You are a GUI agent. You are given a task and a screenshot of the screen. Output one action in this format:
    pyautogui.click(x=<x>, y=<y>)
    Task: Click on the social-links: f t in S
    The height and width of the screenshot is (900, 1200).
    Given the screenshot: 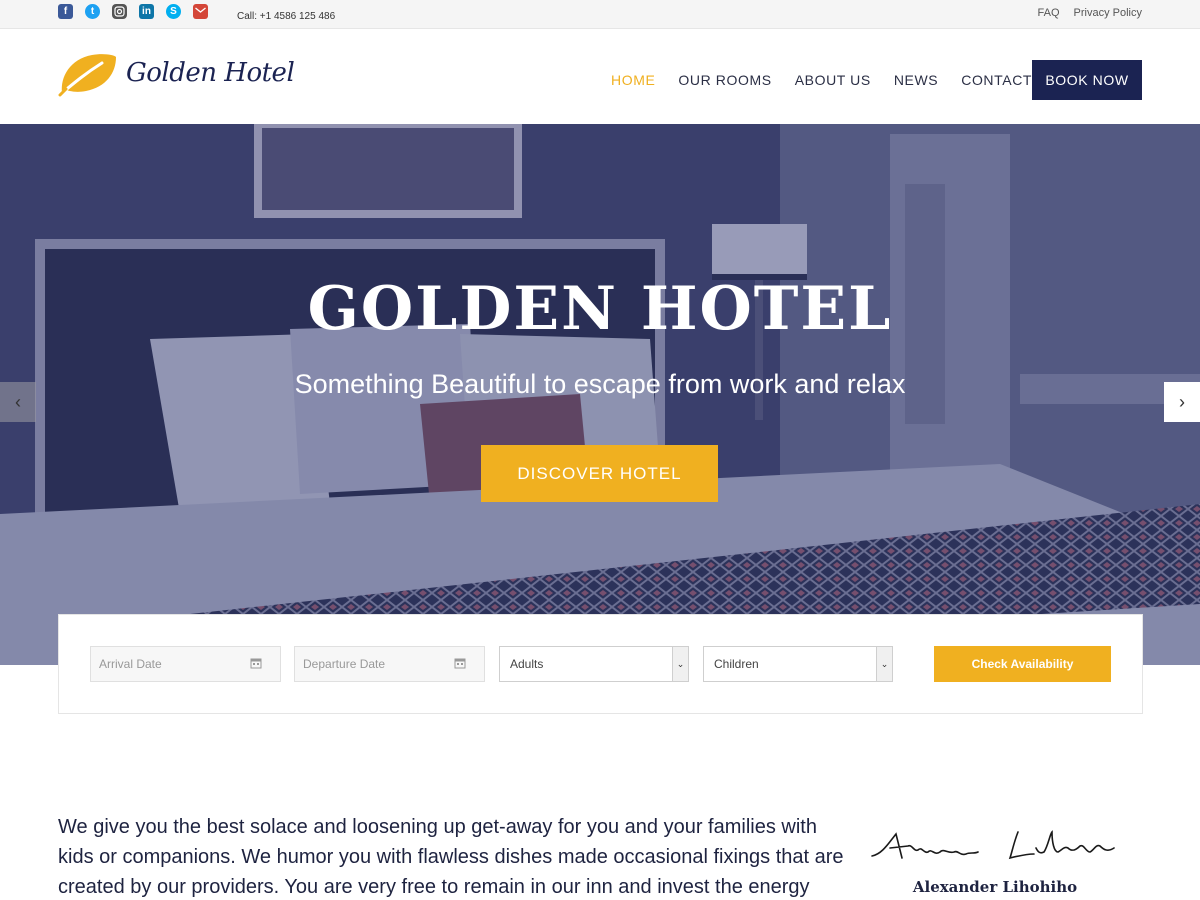 What is the action you would take?
    pyautogui.click(x=133, y=11)
    